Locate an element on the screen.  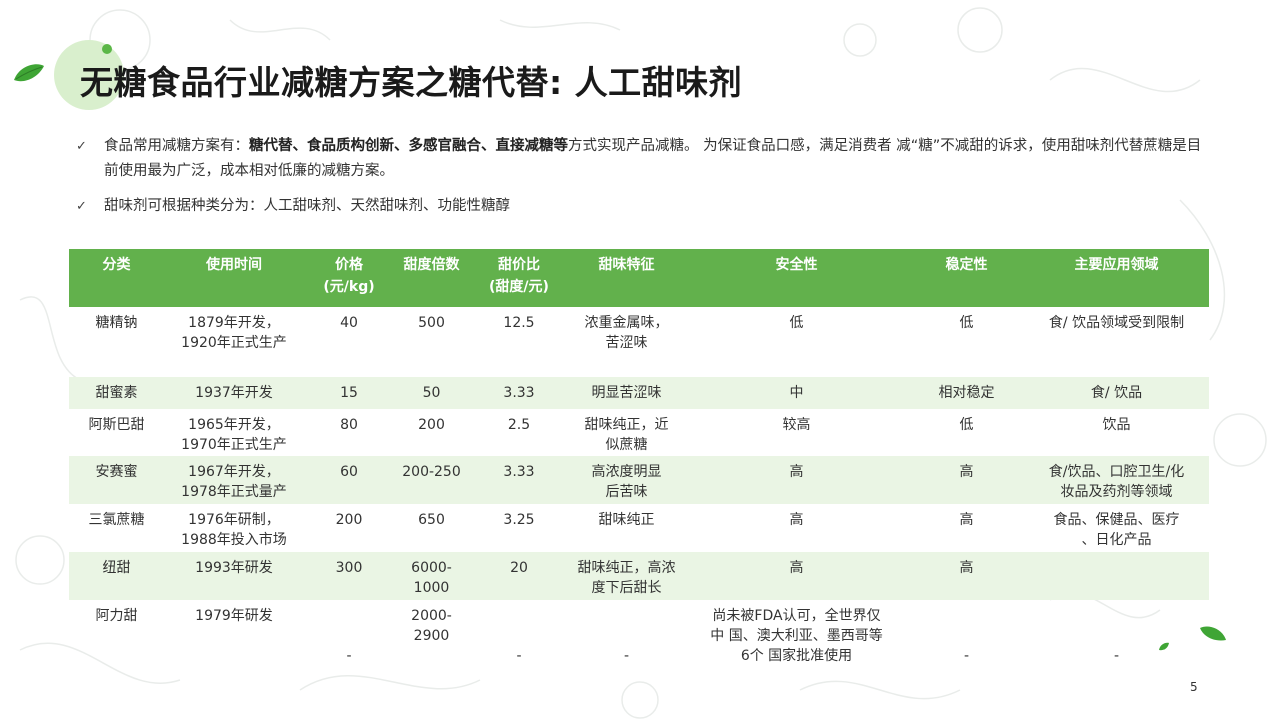
cell-time: 1967年开发， 1978年正式量产 is located at coordinates (234, 480).